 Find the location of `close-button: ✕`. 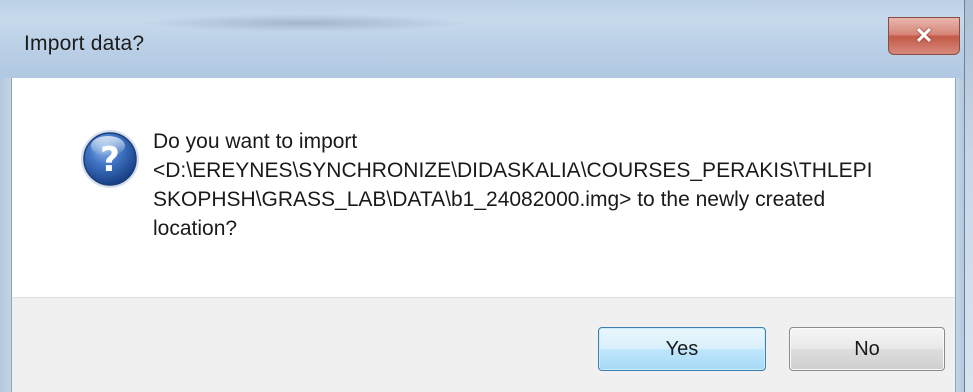

close-button: ✕ is located at coordinates (924, 36).